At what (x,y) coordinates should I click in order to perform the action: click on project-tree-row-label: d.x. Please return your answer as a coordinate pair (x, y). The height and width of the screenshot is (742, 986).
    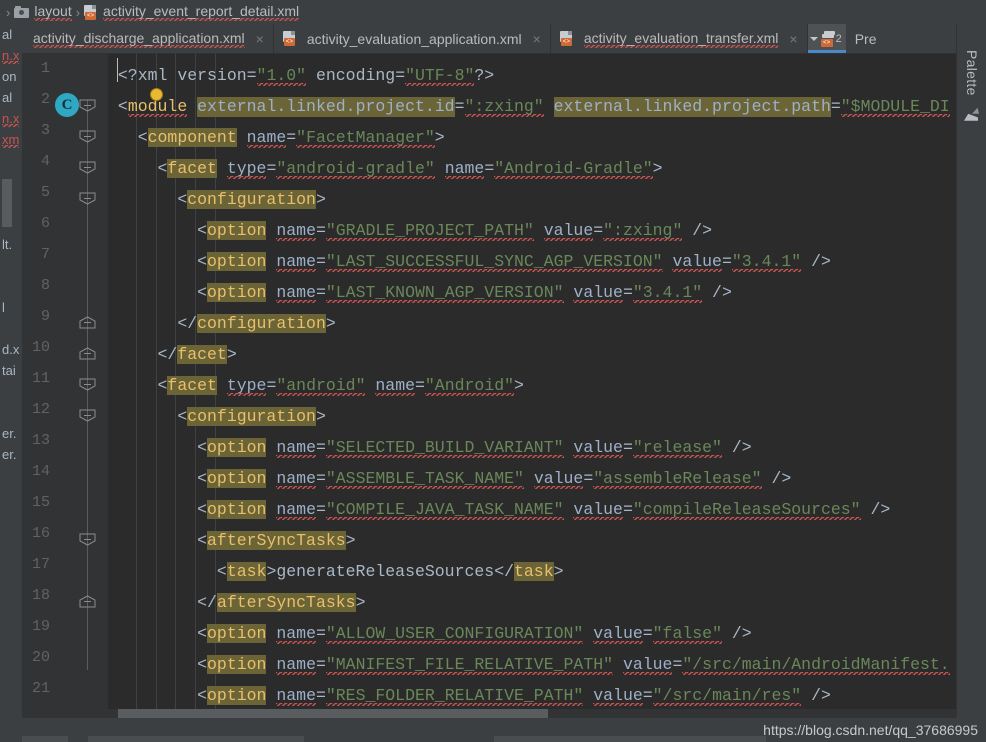
    Looking at the image, I should click on (11, 349).